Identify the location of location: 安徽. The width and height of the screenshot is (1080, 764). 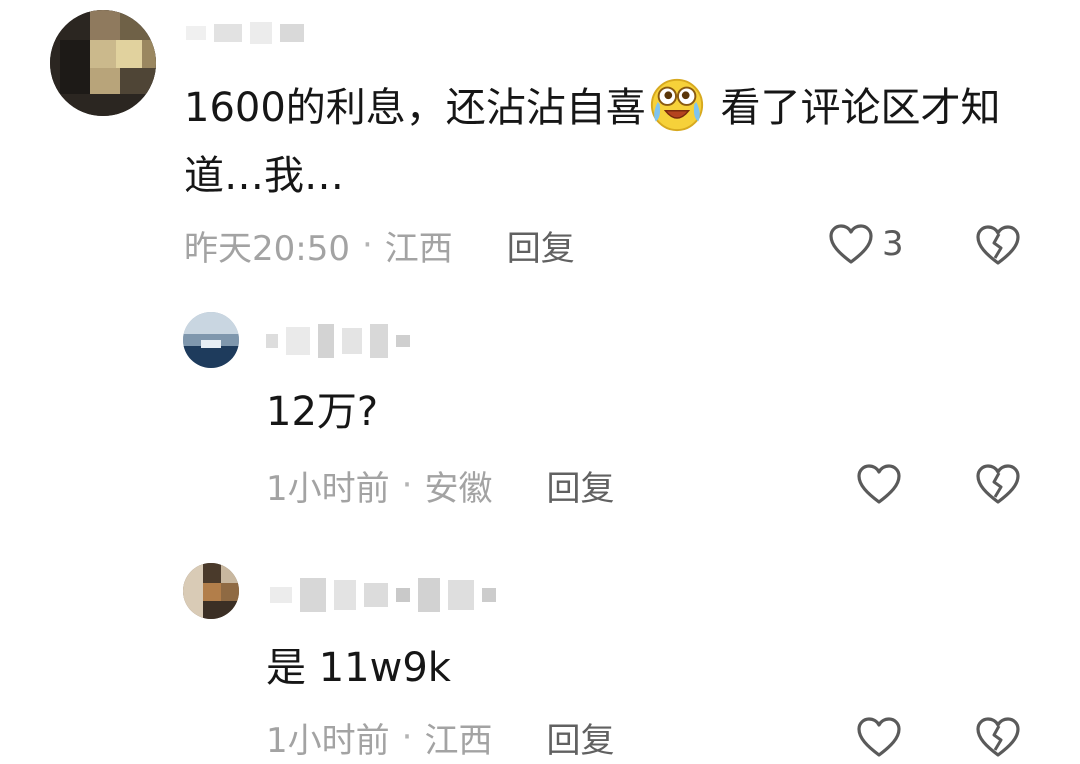
(458, 488).